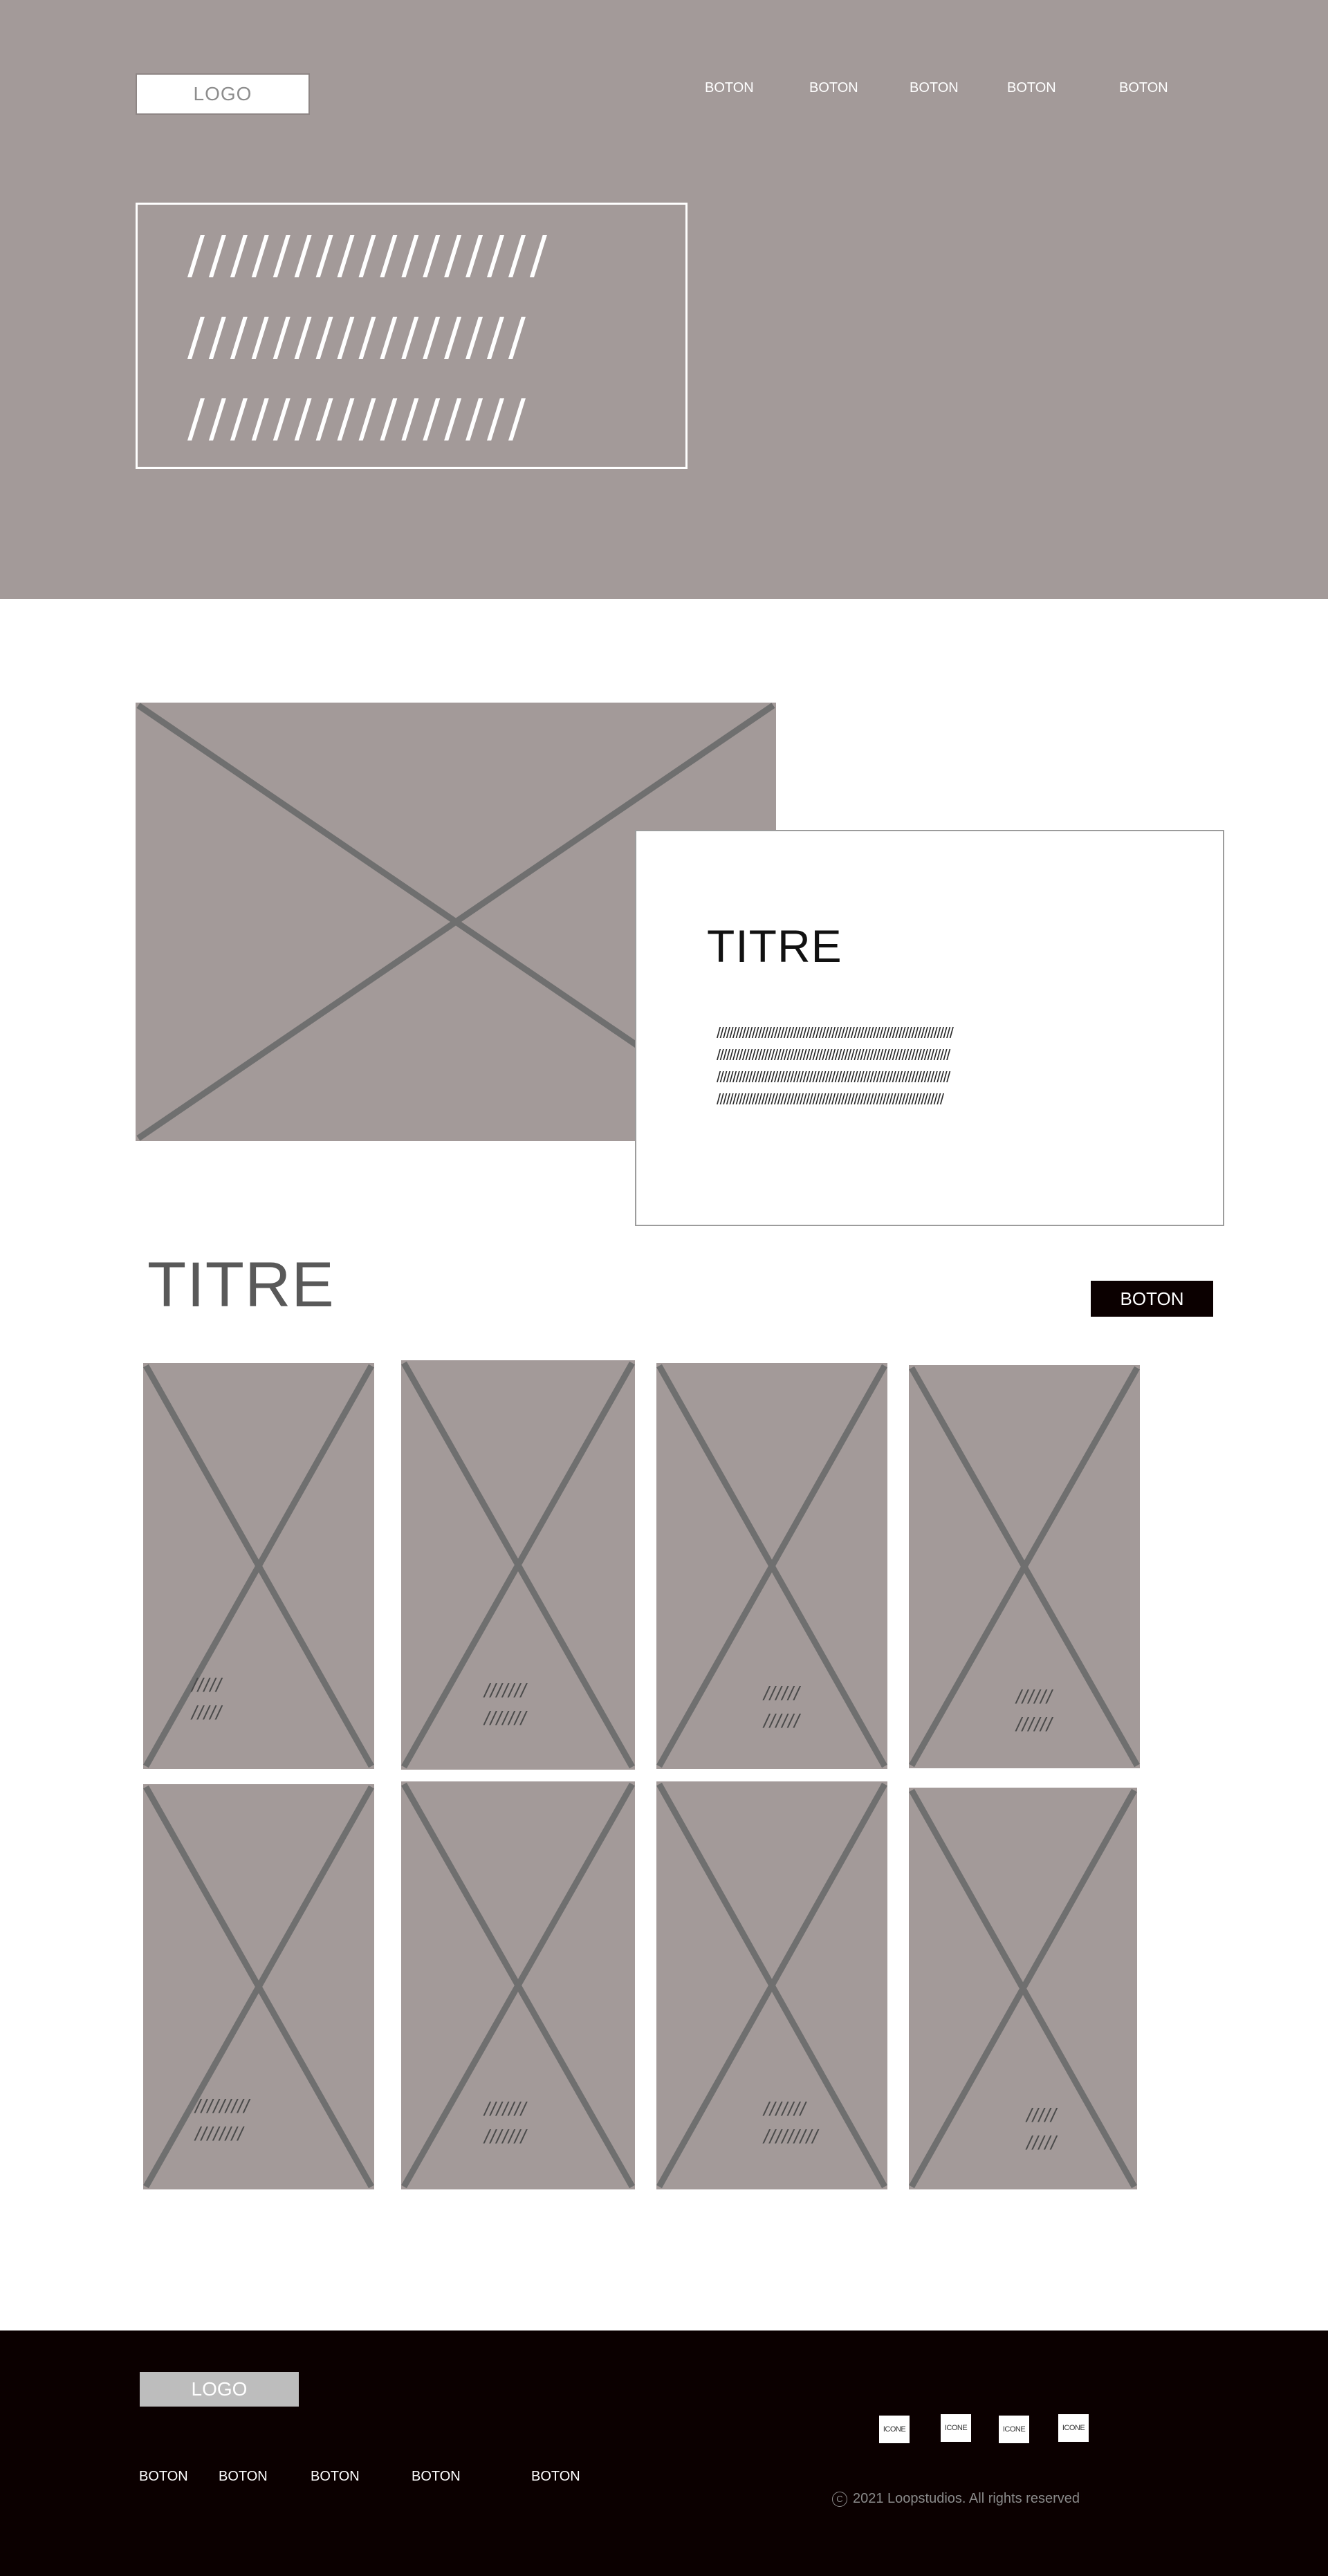 The height and width of the screenshot is (2576, 1328). Describe the element at coordinates (222, 2121) in the screenshot. I see `gallery-card-caption: /////////////////` at that location.